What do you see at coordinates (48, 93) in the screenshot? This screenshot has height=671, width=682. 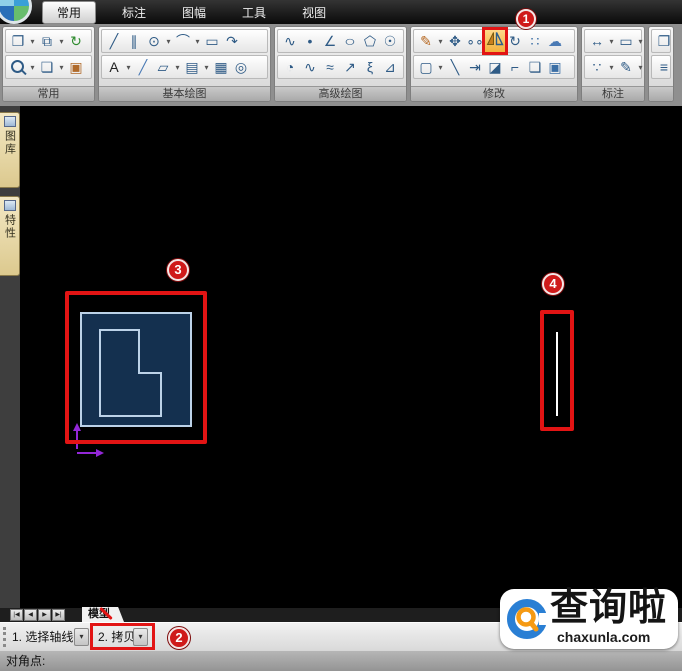 I see `panel-label-common: 常用` at bounding box center [48, 93].